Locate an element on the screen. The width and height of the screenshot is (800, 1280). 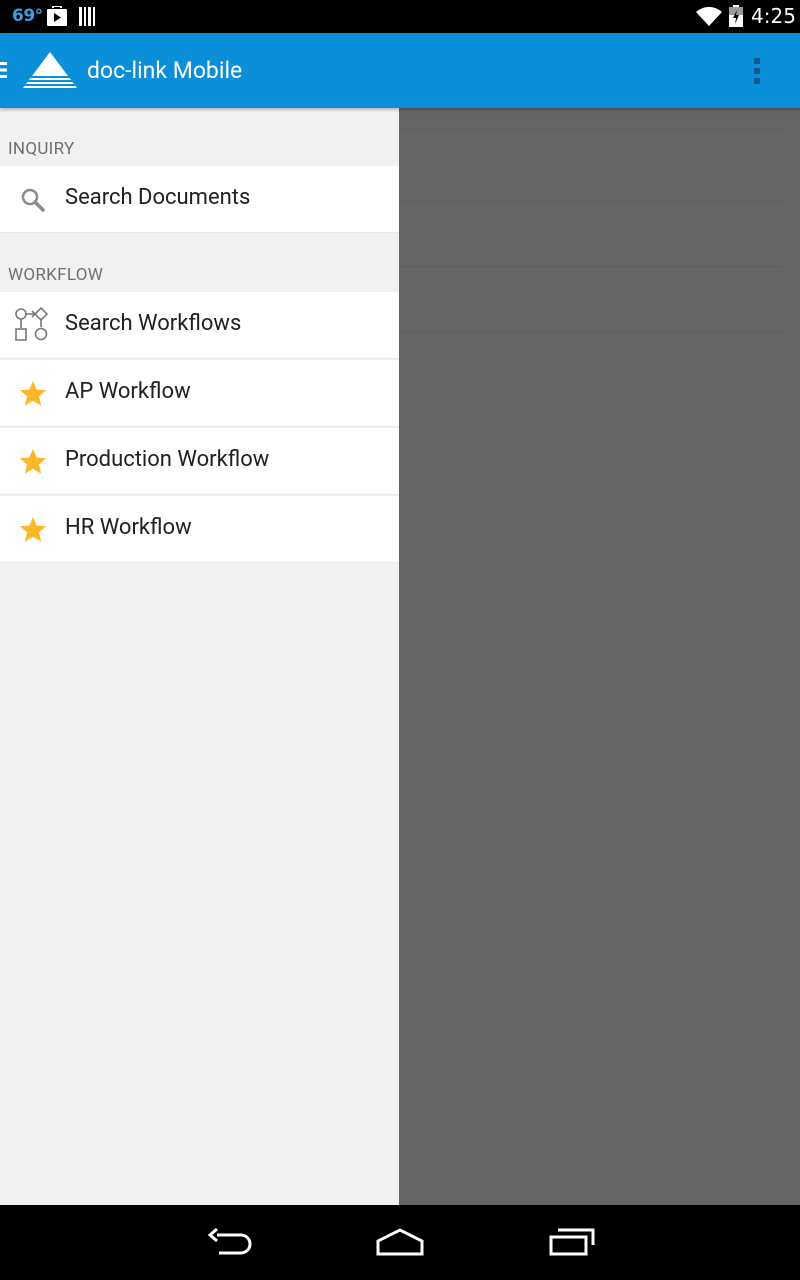
drawer-item-search-workflows: Search Workflows is located at coordinates (199, 325).